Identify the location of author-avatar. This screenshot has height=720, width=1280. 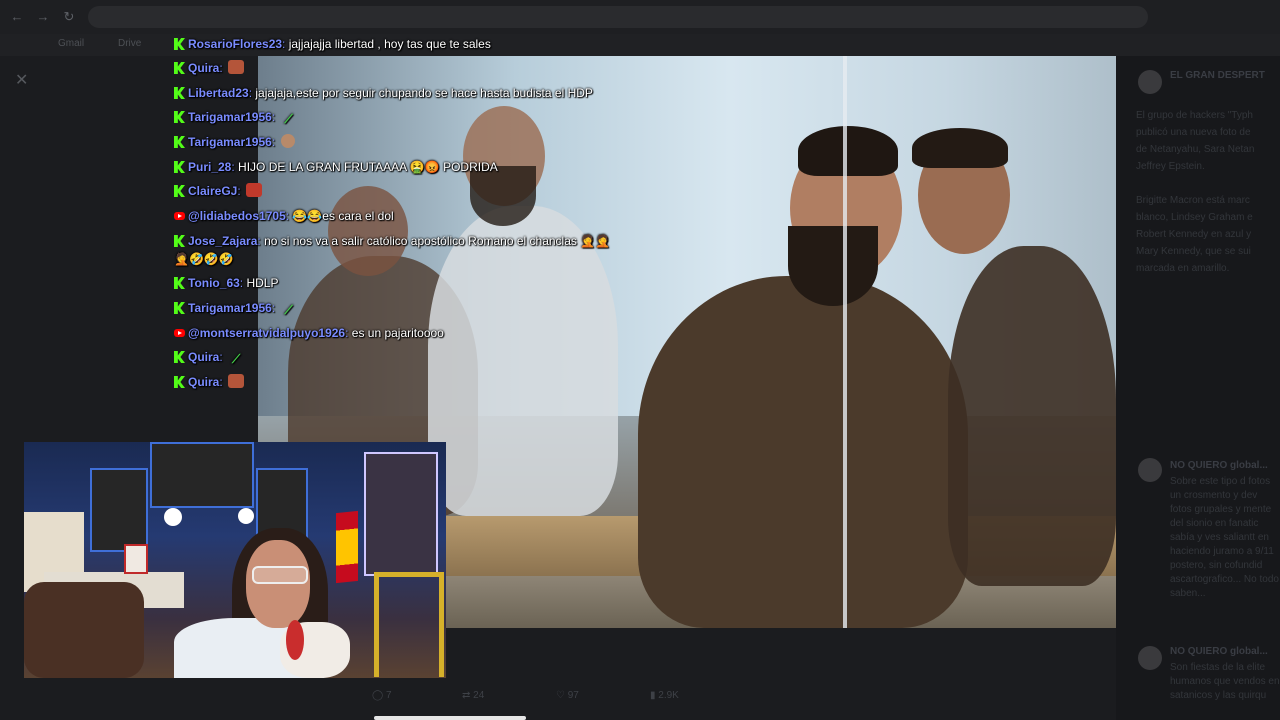
(1150, 82).